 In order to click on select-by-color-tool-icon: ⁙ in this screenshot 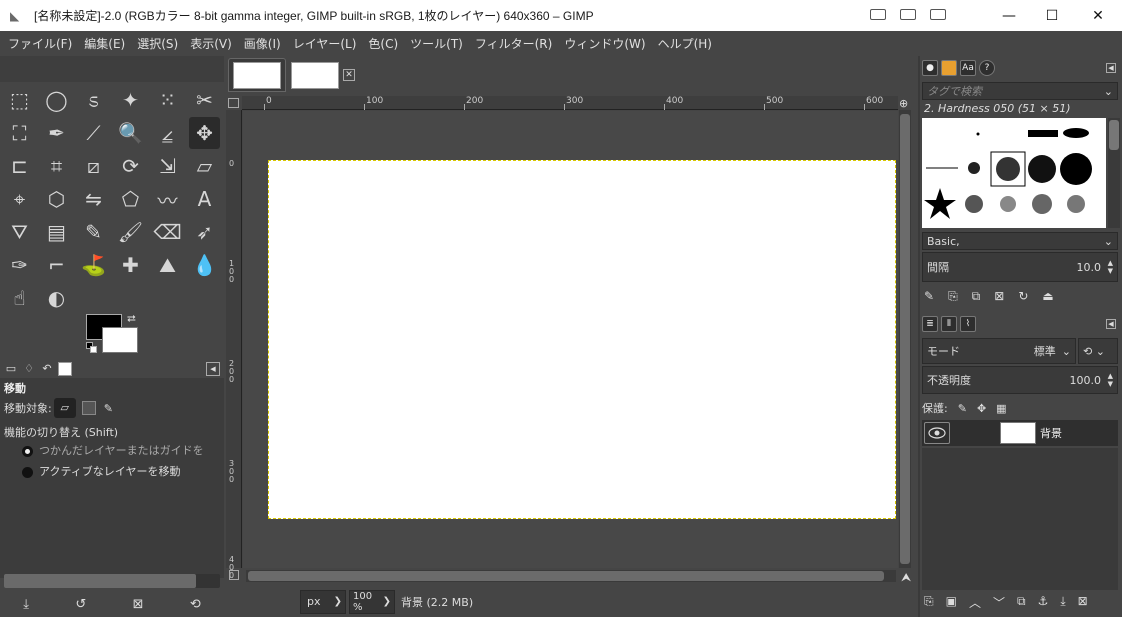, I will do `click(167, 100)`.